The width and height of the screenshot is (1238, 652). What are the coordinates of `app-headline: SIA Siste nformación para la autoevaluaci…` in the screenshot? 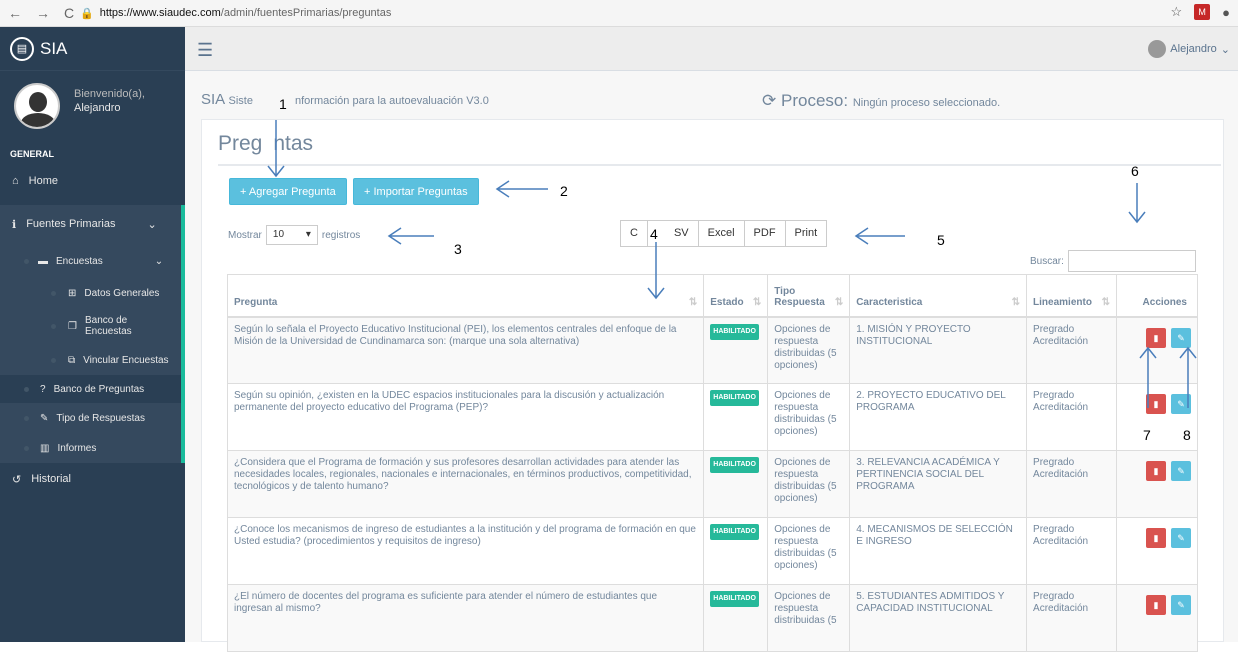 It's located at (345, 99).